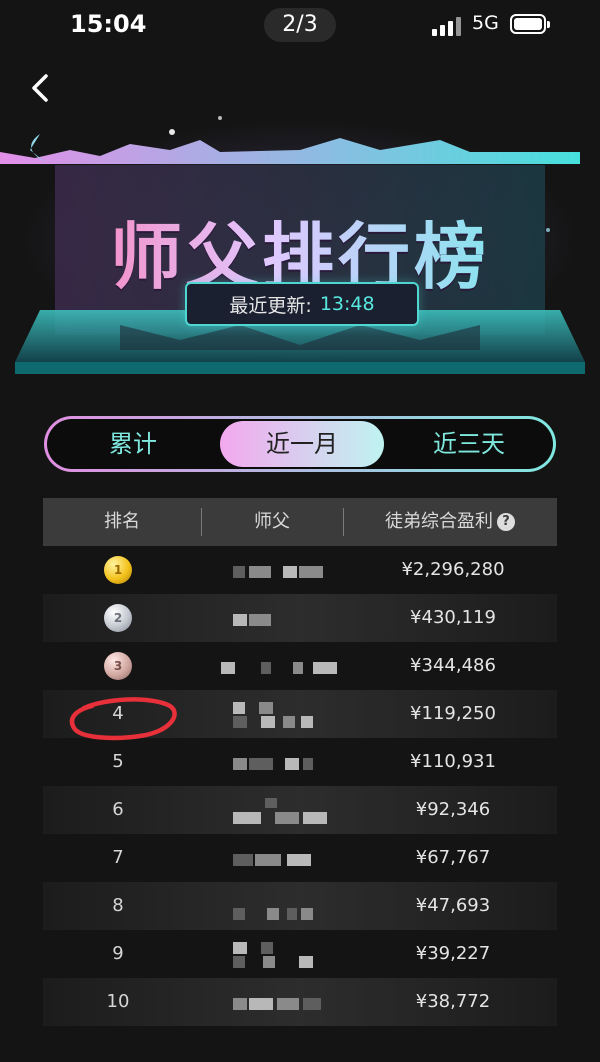  I want to click on table-row: 9 ¥39,227, so click(300, 954).